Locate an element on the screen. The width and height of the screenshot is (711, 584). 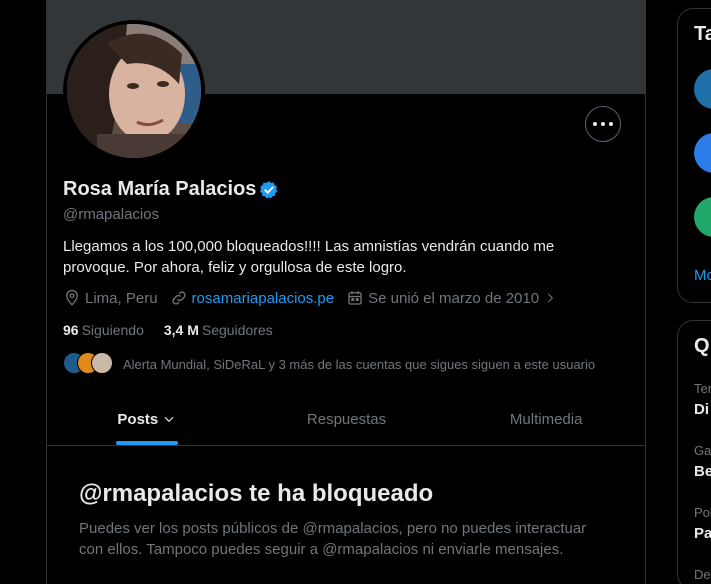
following-link: 96 Siguiendo is located at coordinates (103, 330).